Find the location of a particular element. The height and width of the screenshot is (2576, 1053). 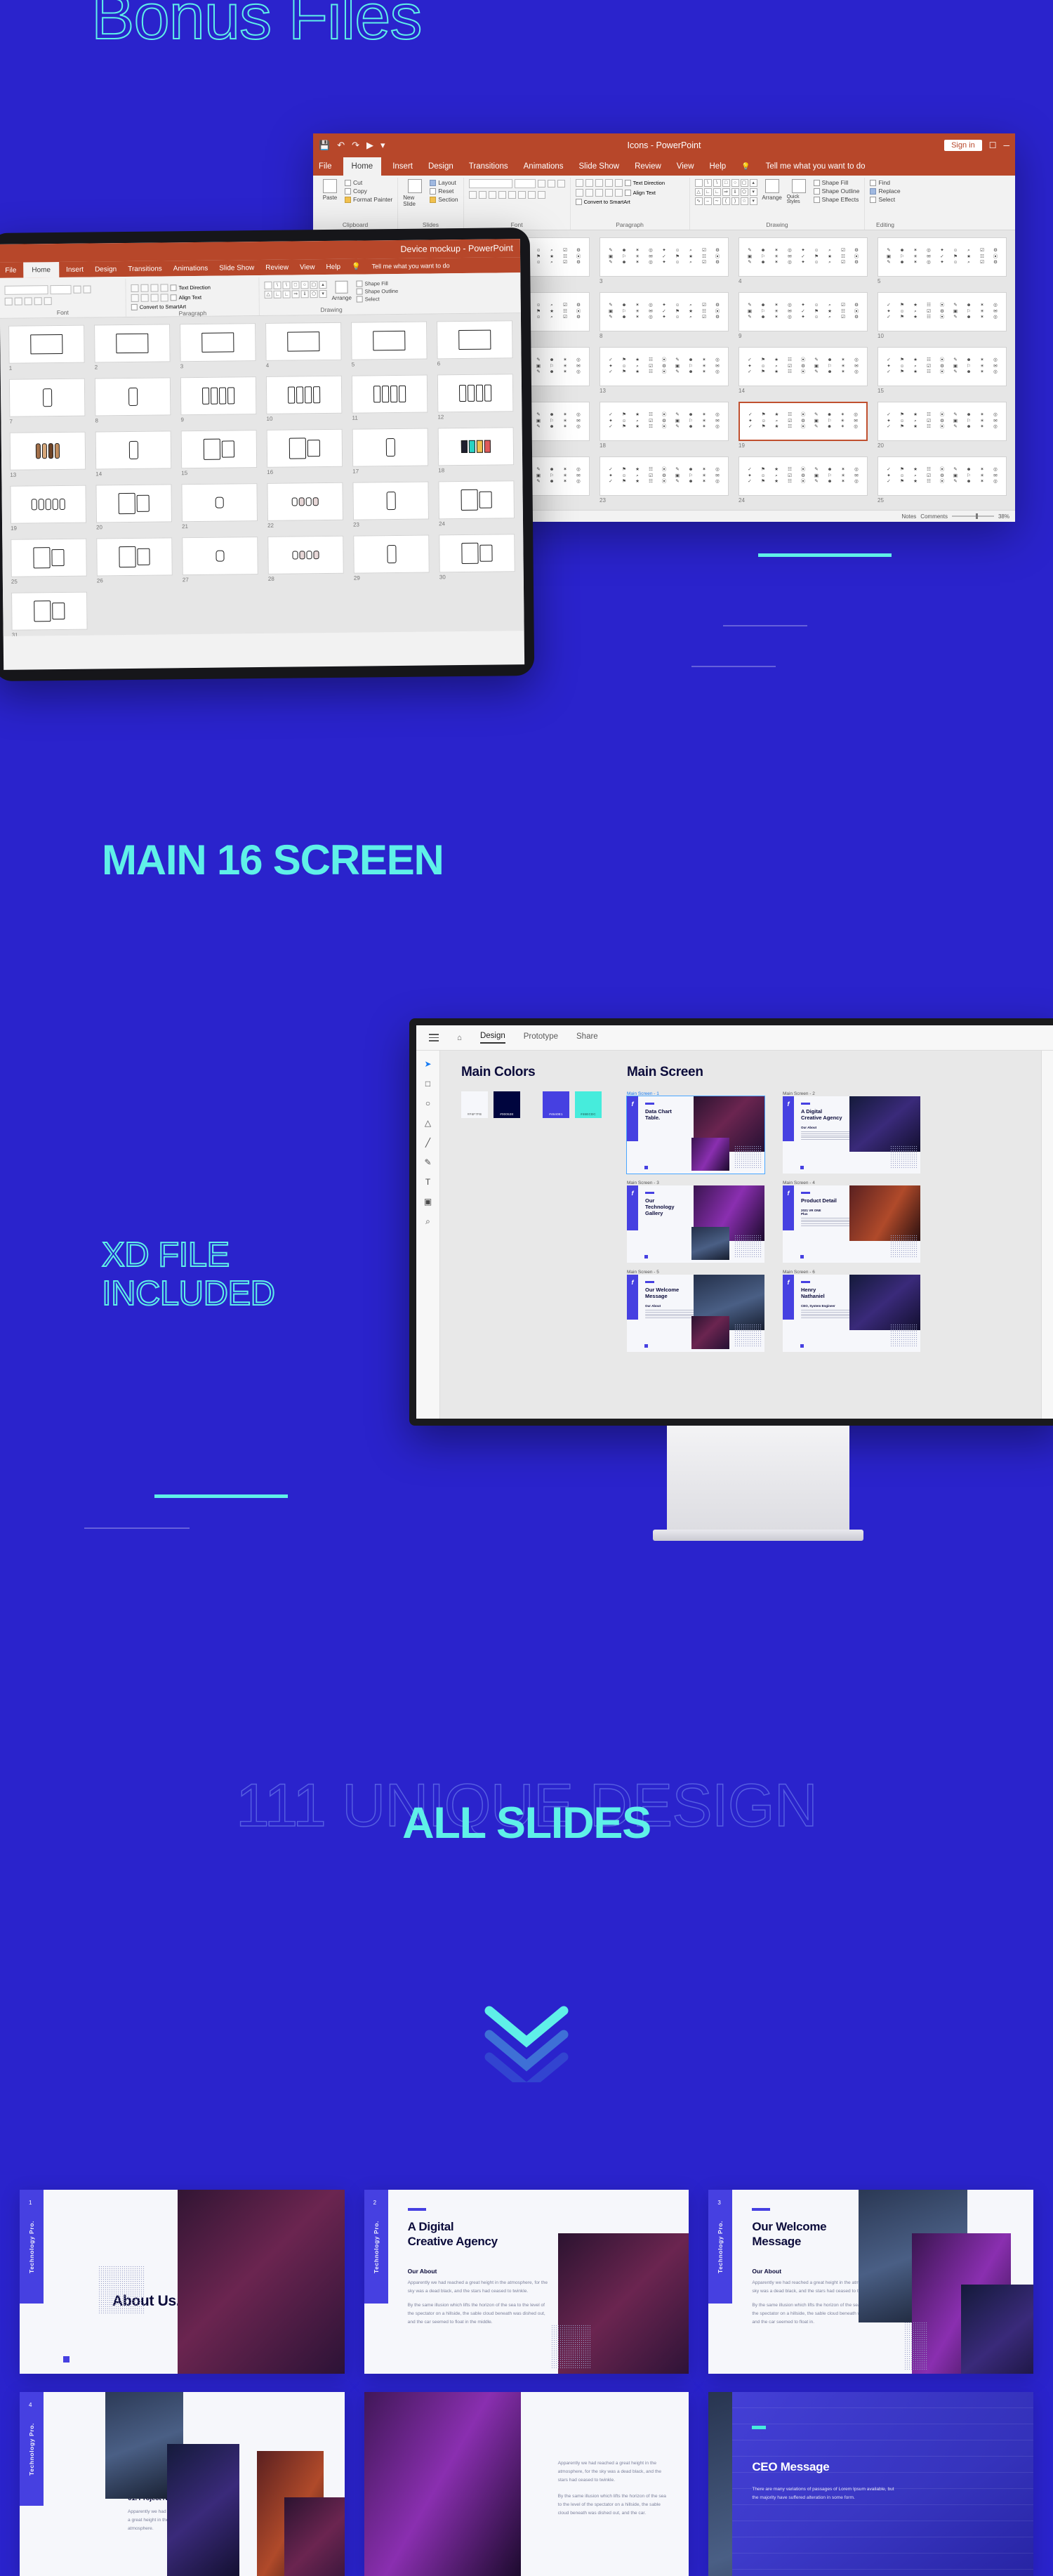

tablet-text-direction-button: Text Direction is located at coordinates (190, 287).